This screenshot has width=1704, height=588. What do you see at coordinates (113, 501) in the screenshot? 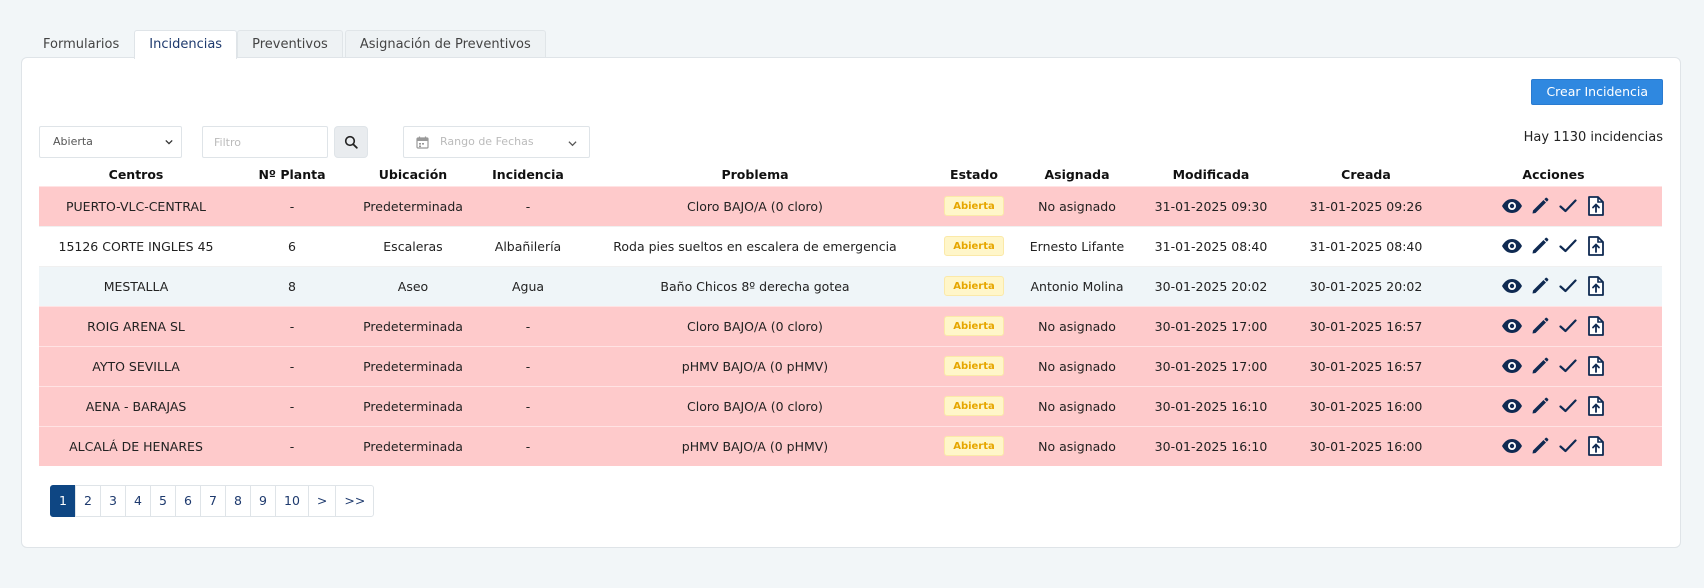
I see `page-button: 3` at bounding box center [113, 501].